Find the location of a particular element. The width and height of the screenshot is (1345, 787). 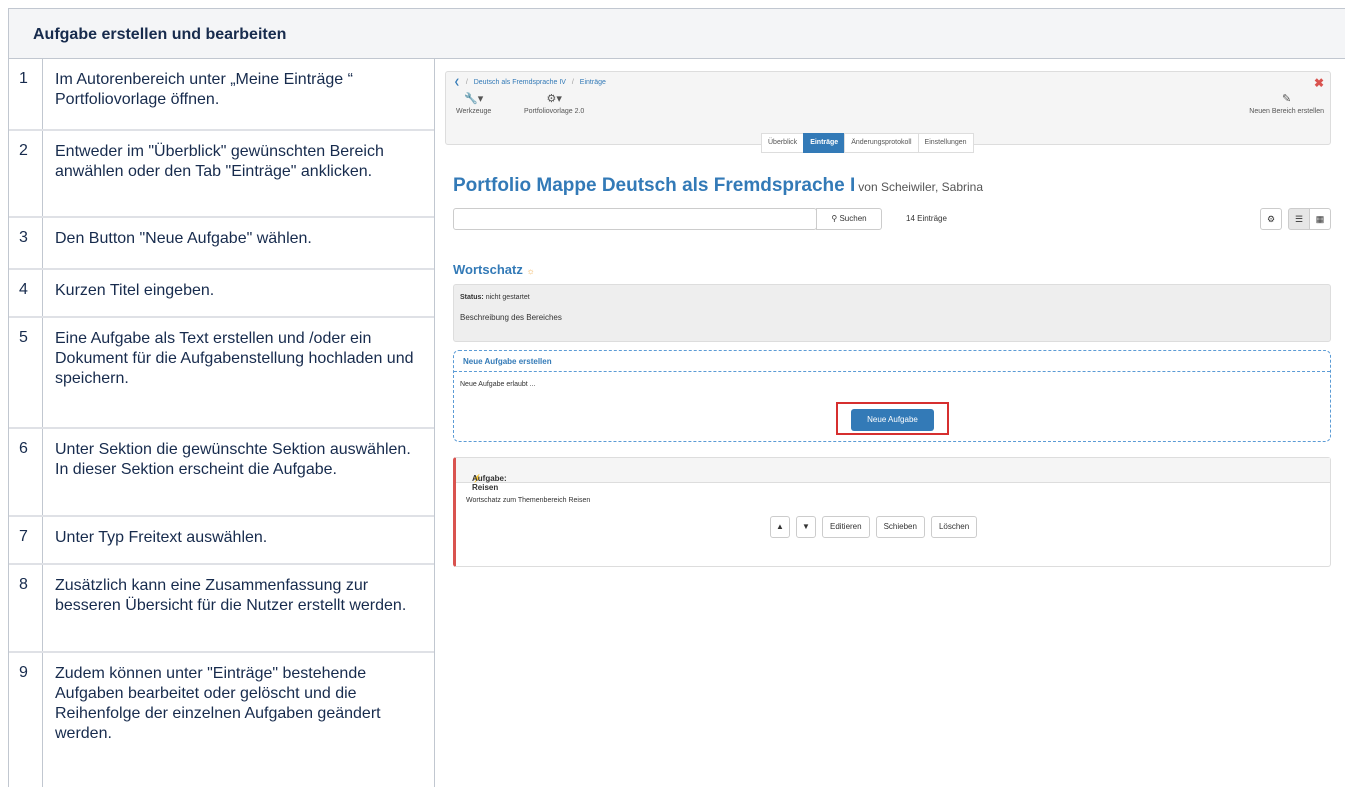

section-title: Wortschatz ☼ is located at coordinates (494, 269).